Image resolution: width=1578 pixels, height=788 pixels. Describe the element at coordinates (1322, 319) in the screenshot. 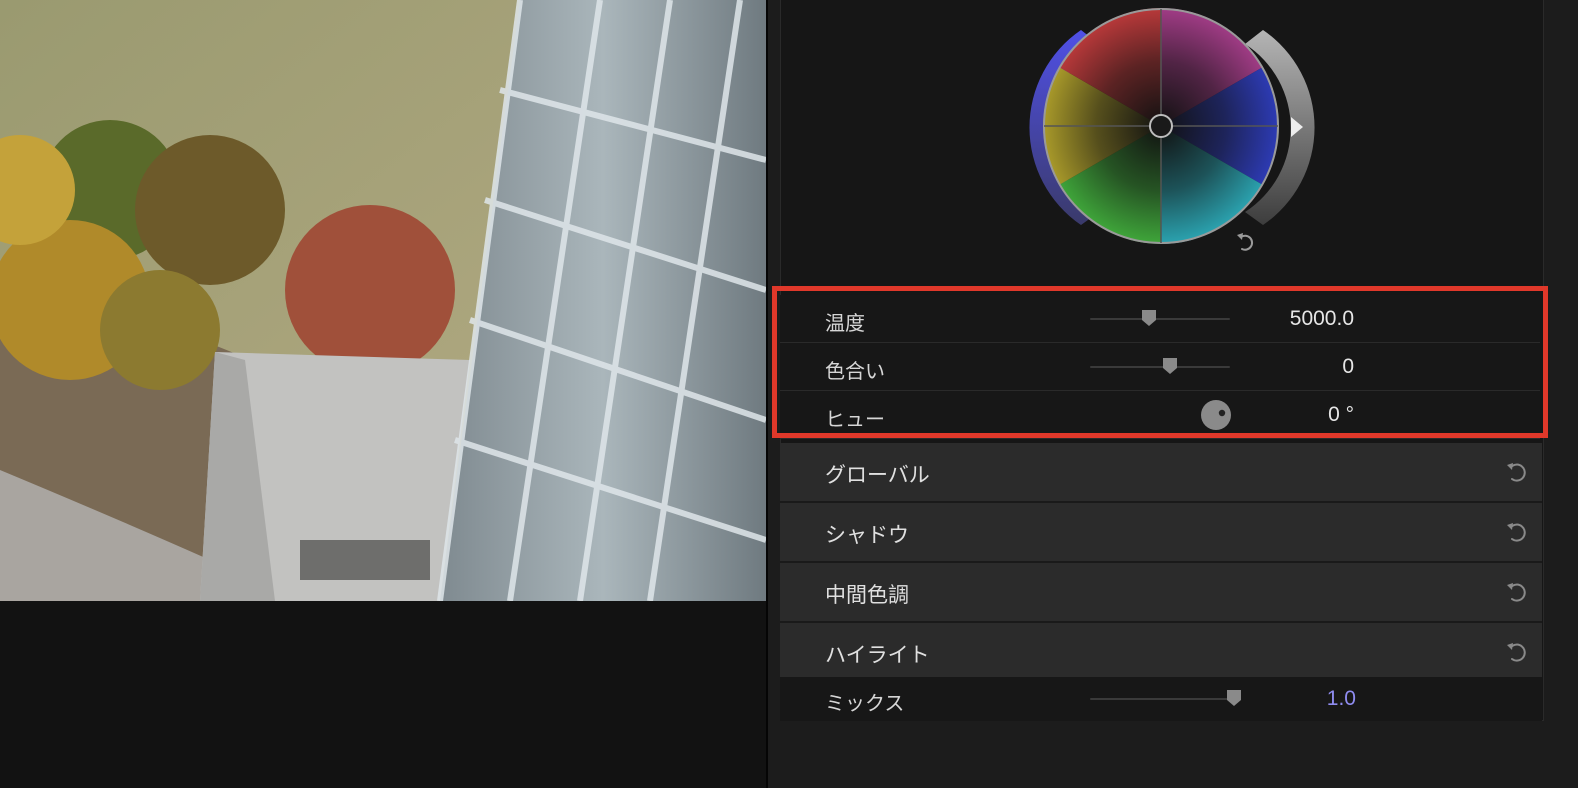

I see `temperature-value: 5000.0` at that location.